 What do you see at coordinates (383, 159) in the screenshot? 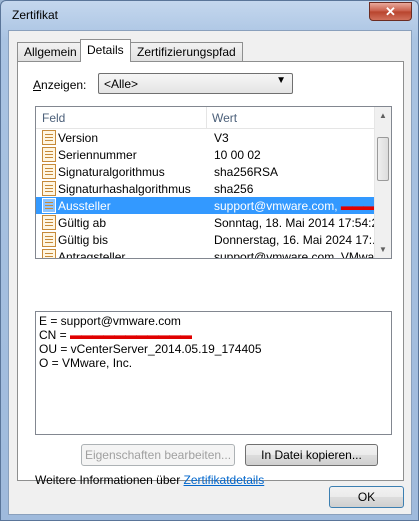
I see `scrollbar-thumb` at bounding box center [383, 159].